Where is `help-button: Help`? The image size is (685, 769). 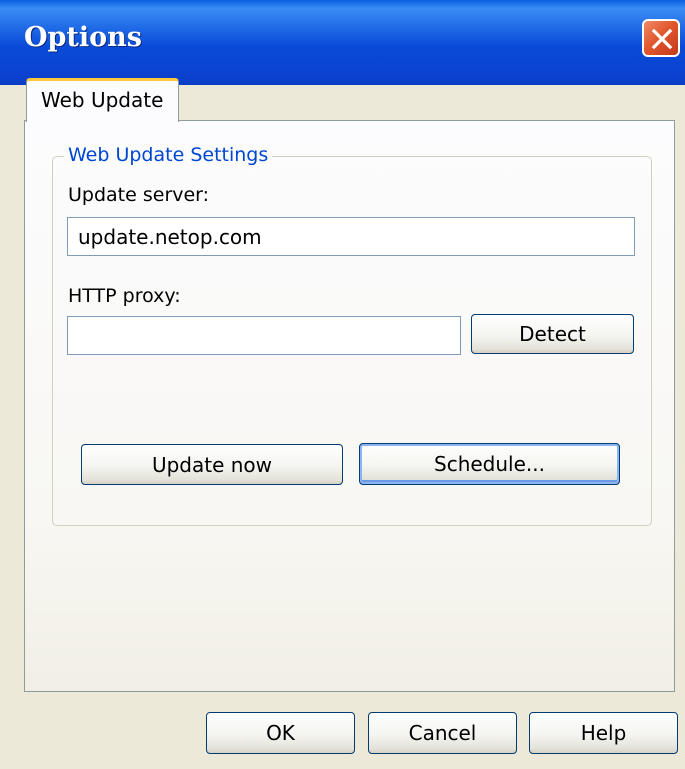
help-button: Help is located at coordinates (603, 733).